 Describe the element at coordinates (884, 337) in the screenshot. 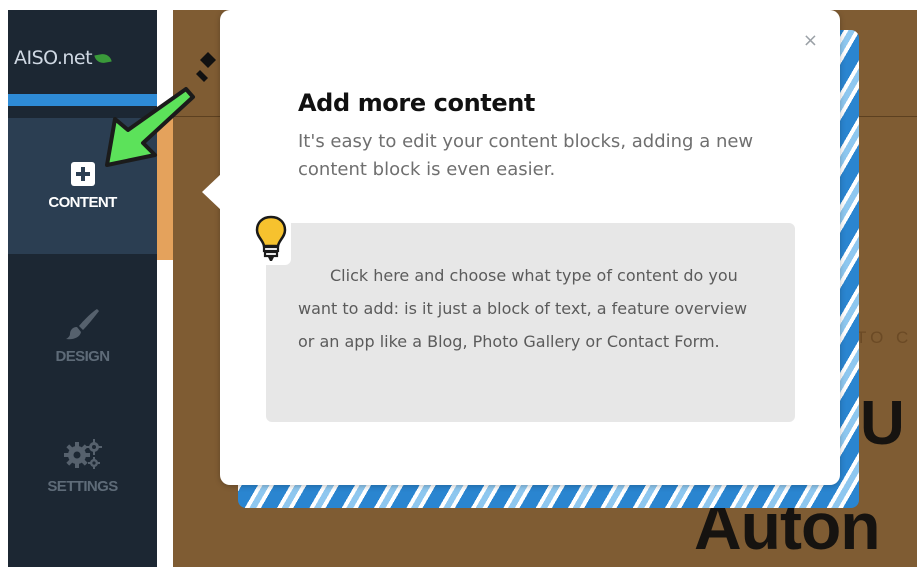

I see `hero-kicker-text: TO C` at that location.